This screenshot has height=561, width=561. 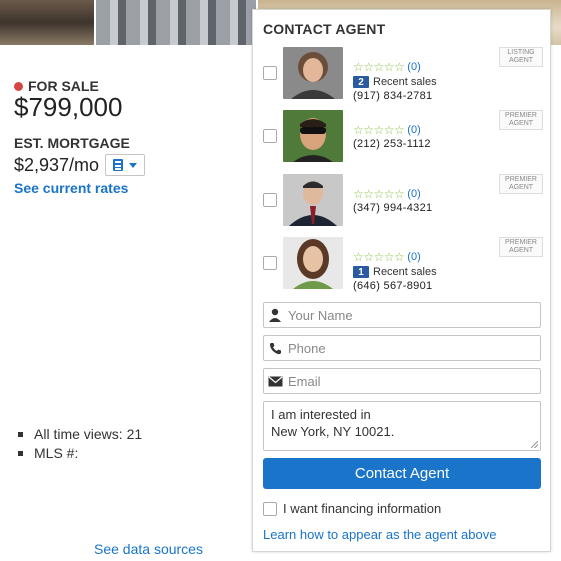 What do you see at coordinates (413, 315) in the screenshot?
I see `name-input` at bounding box center [413, 315].